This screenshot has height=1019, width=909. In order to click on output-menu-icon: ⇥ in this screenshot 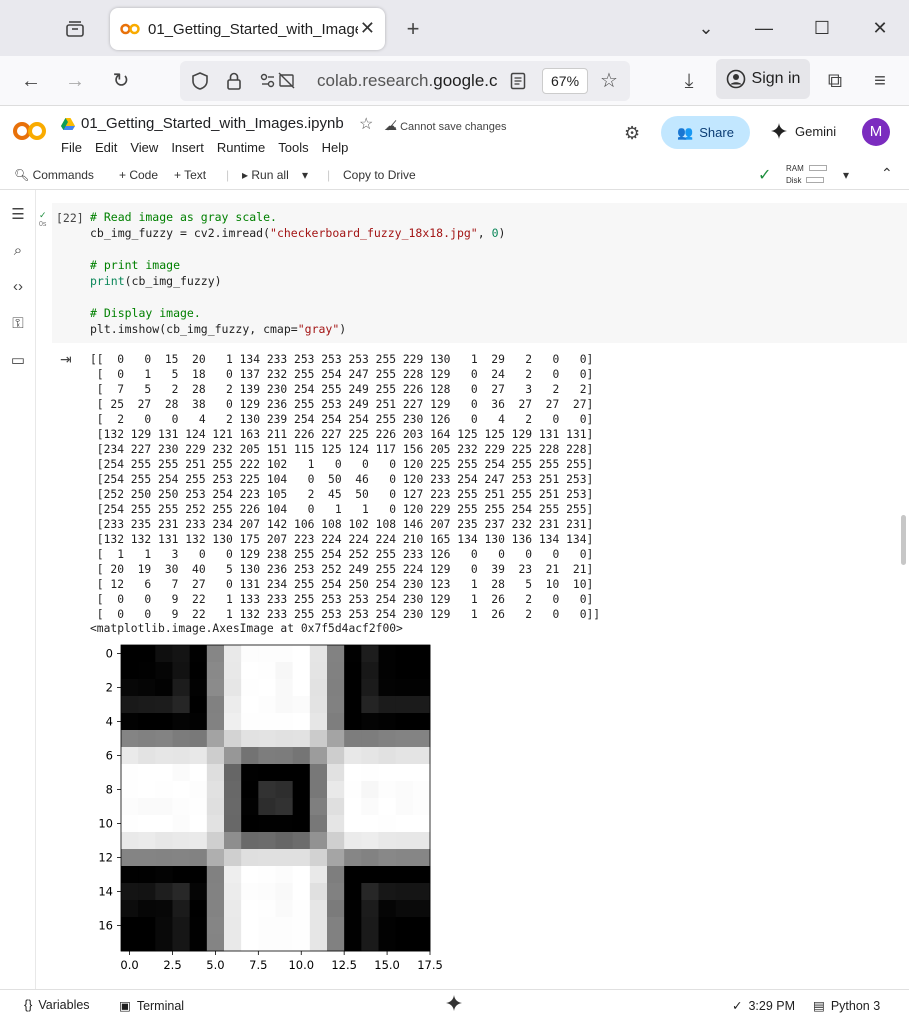, I will do `click(66, 359)`.